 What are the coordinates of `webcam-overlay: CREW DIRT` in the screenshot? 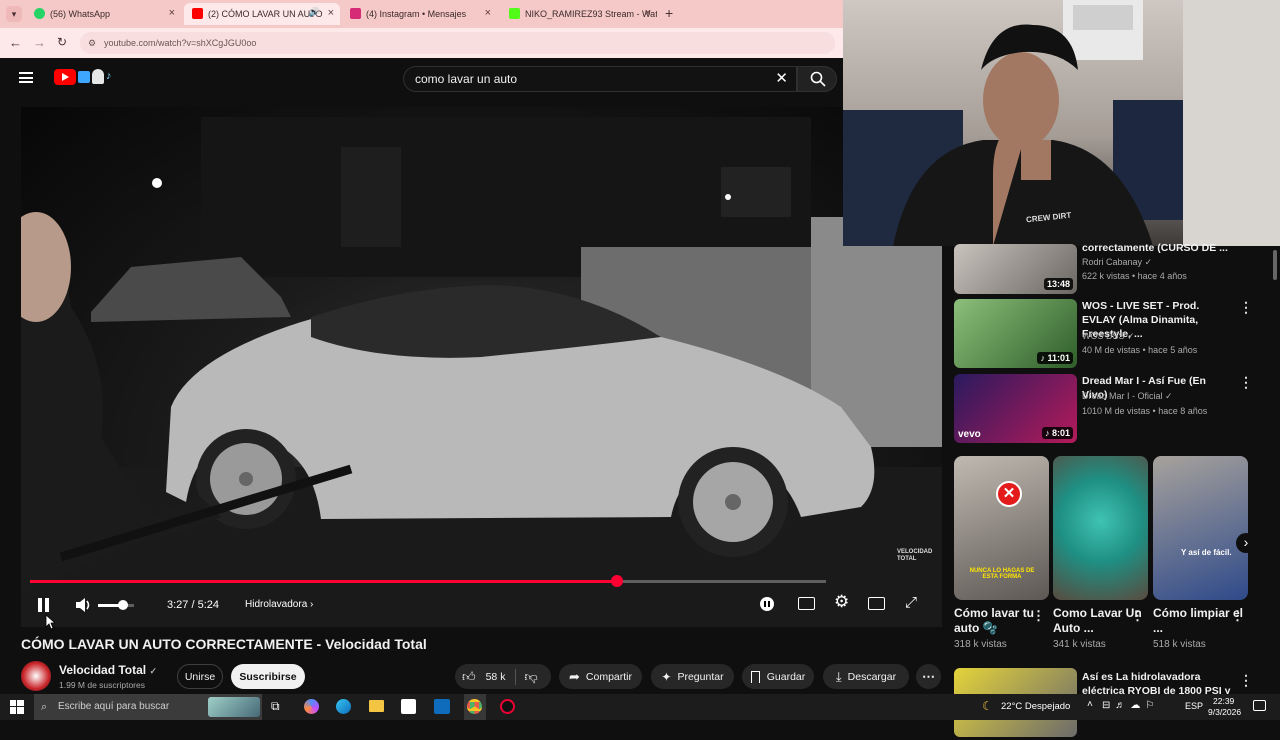 It's located at (1061, 123).